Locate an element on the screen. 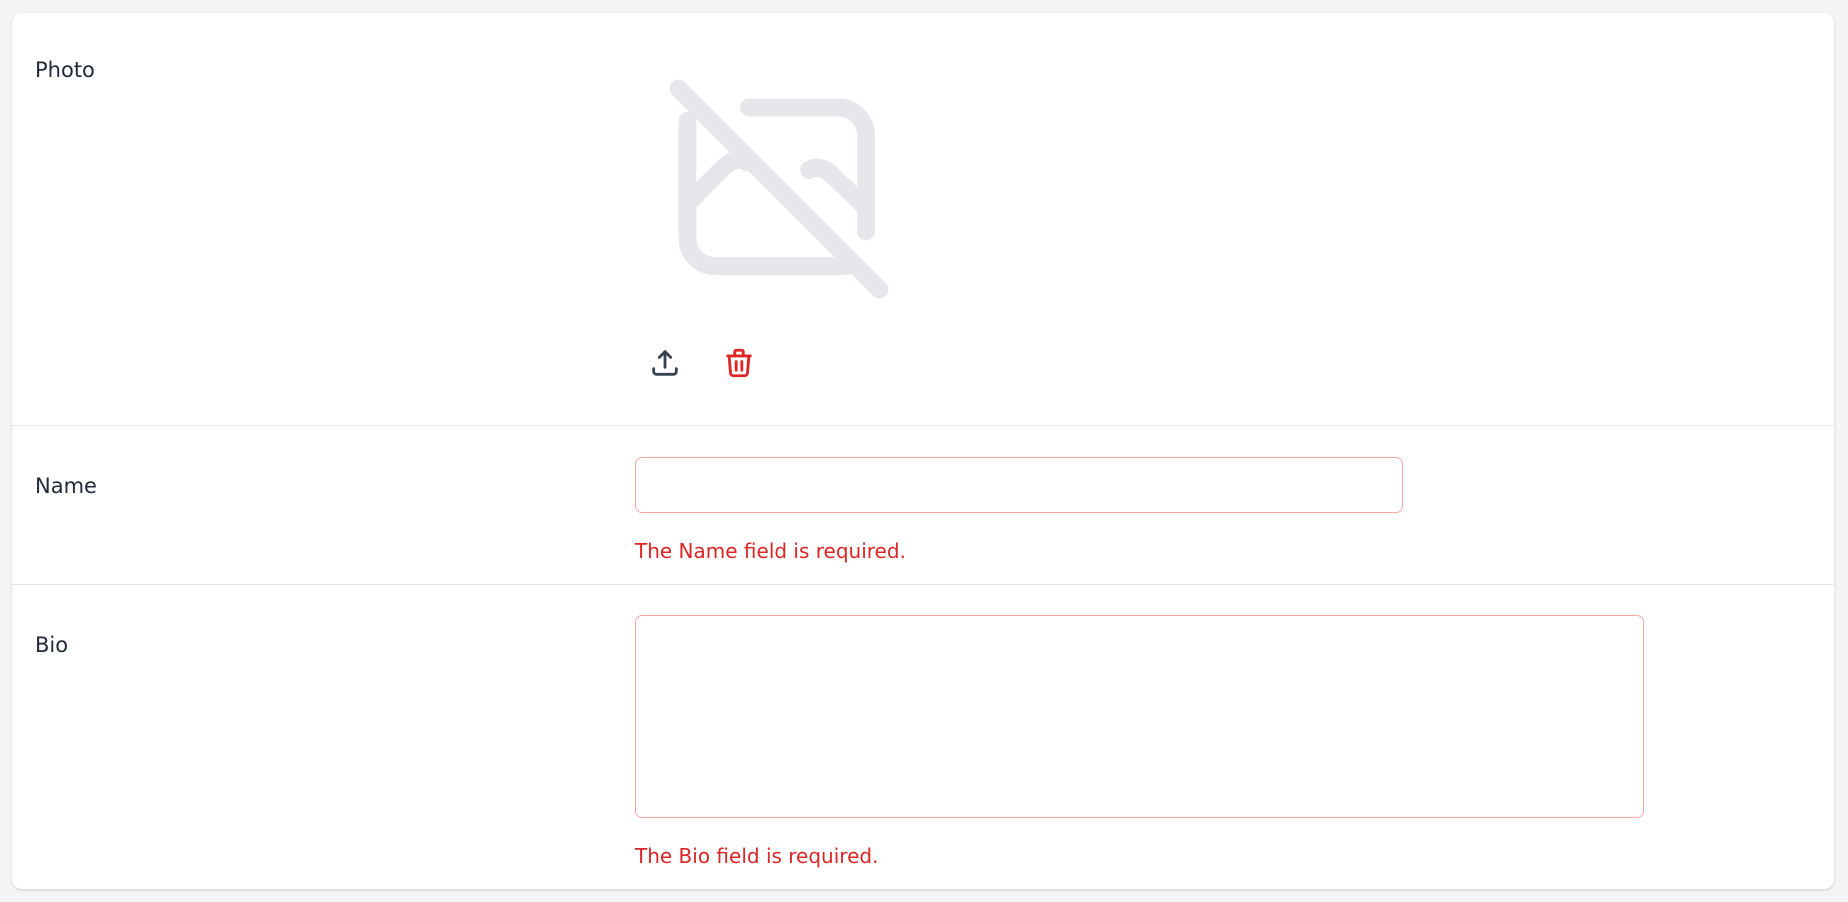 The image size is (1848, 902). trash-icon is located at coordinates (739, 365).